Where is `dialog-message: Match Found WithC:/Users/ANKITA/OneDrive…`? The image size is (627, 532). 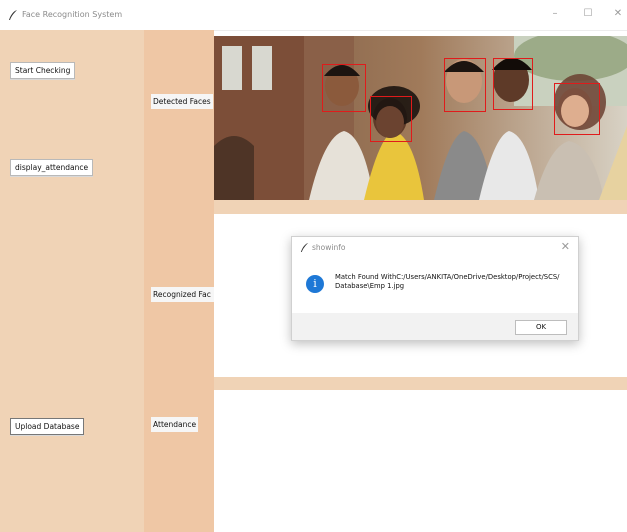
dialog-message: Match Found WithC:/Users/ANKITA/OneDrive… is located at coordinates (447, 281).